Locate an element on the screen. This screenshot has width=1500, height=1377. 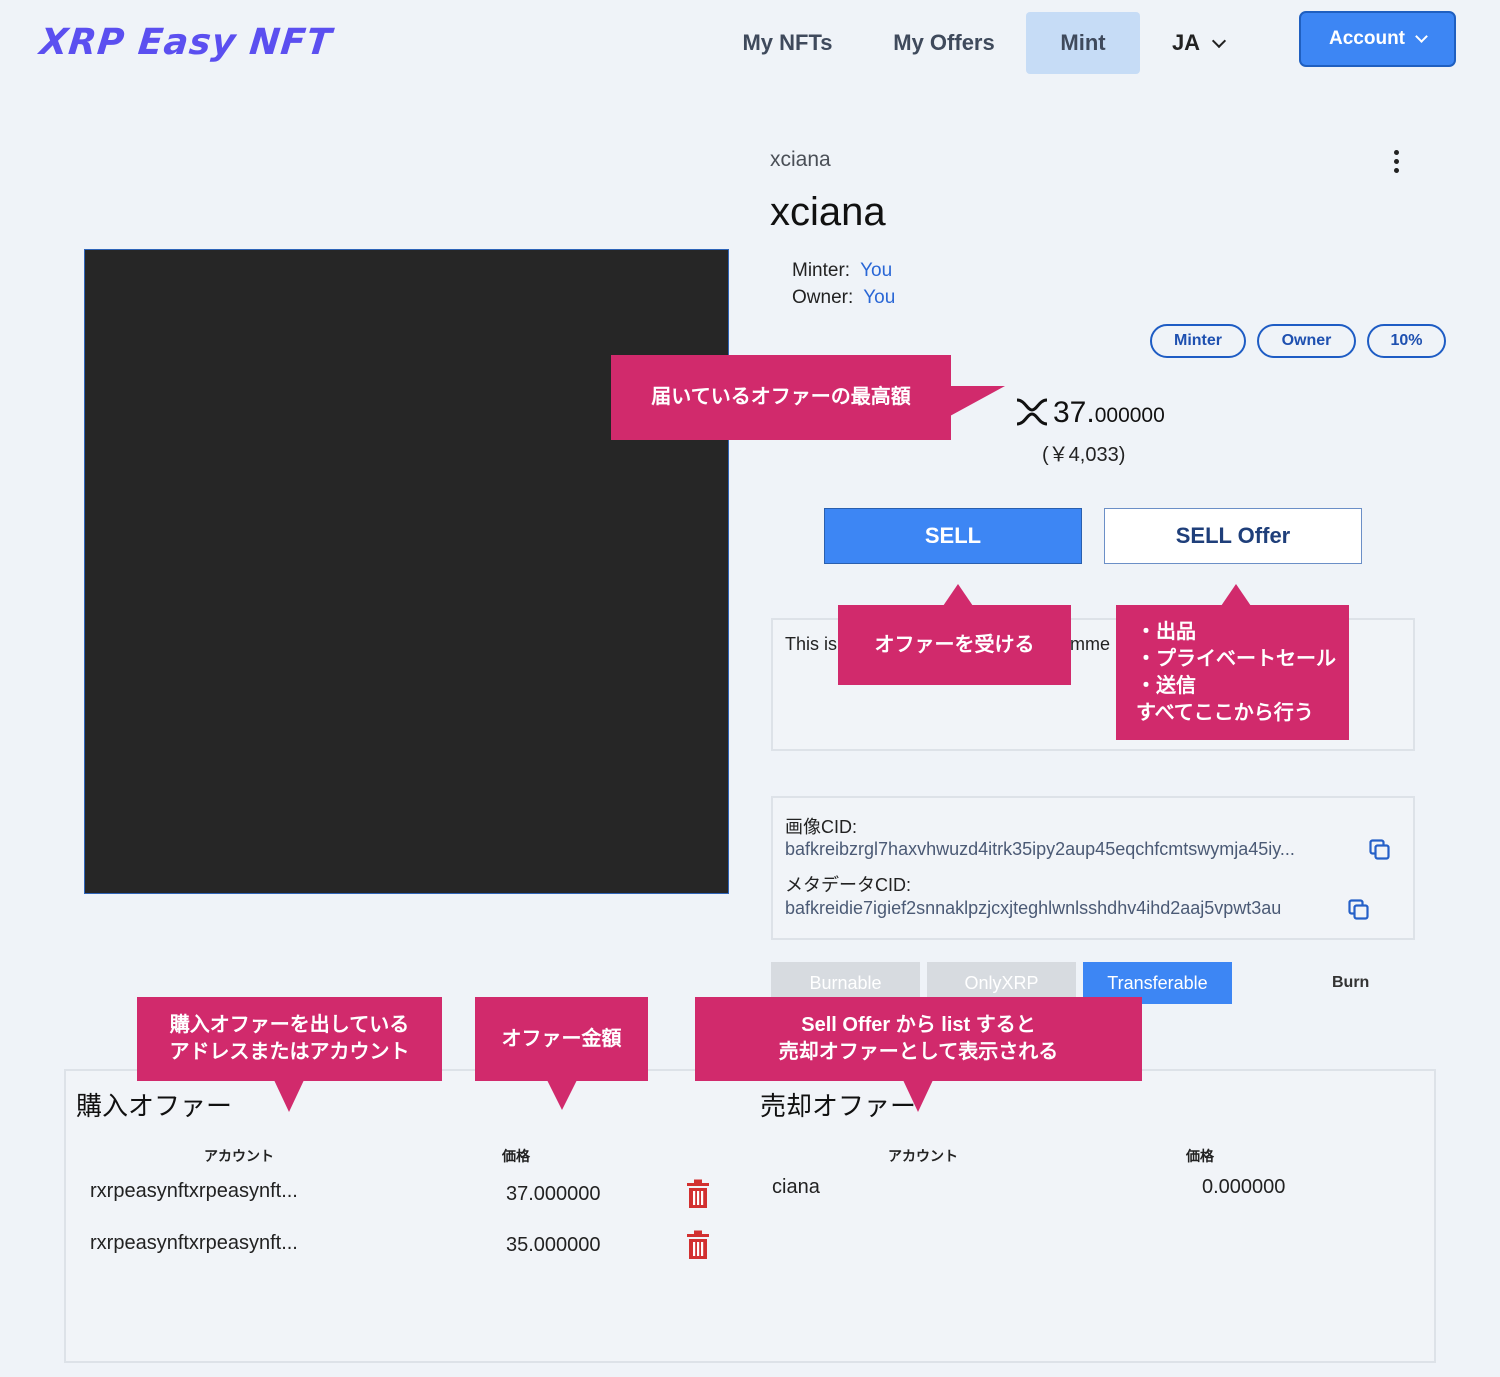
more-options-icon is located at coordinates (1396, 163).